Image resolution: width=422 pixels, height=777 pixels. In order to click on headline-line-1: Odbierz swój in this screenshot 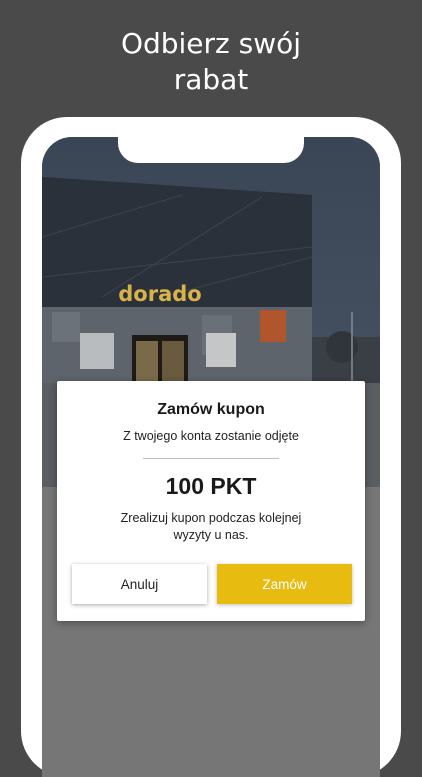, I will do `click(211, 43)`.